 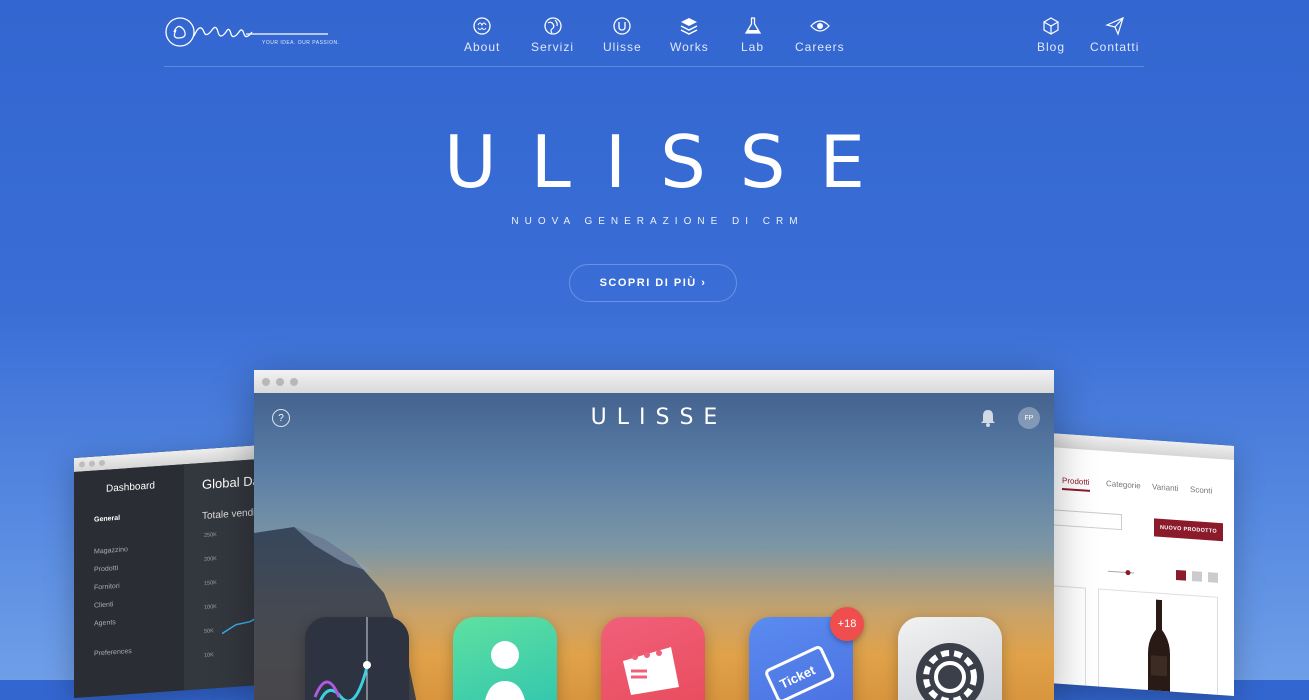 I want to click on nav-servizi: Servizi, so click(x=552, y=35).